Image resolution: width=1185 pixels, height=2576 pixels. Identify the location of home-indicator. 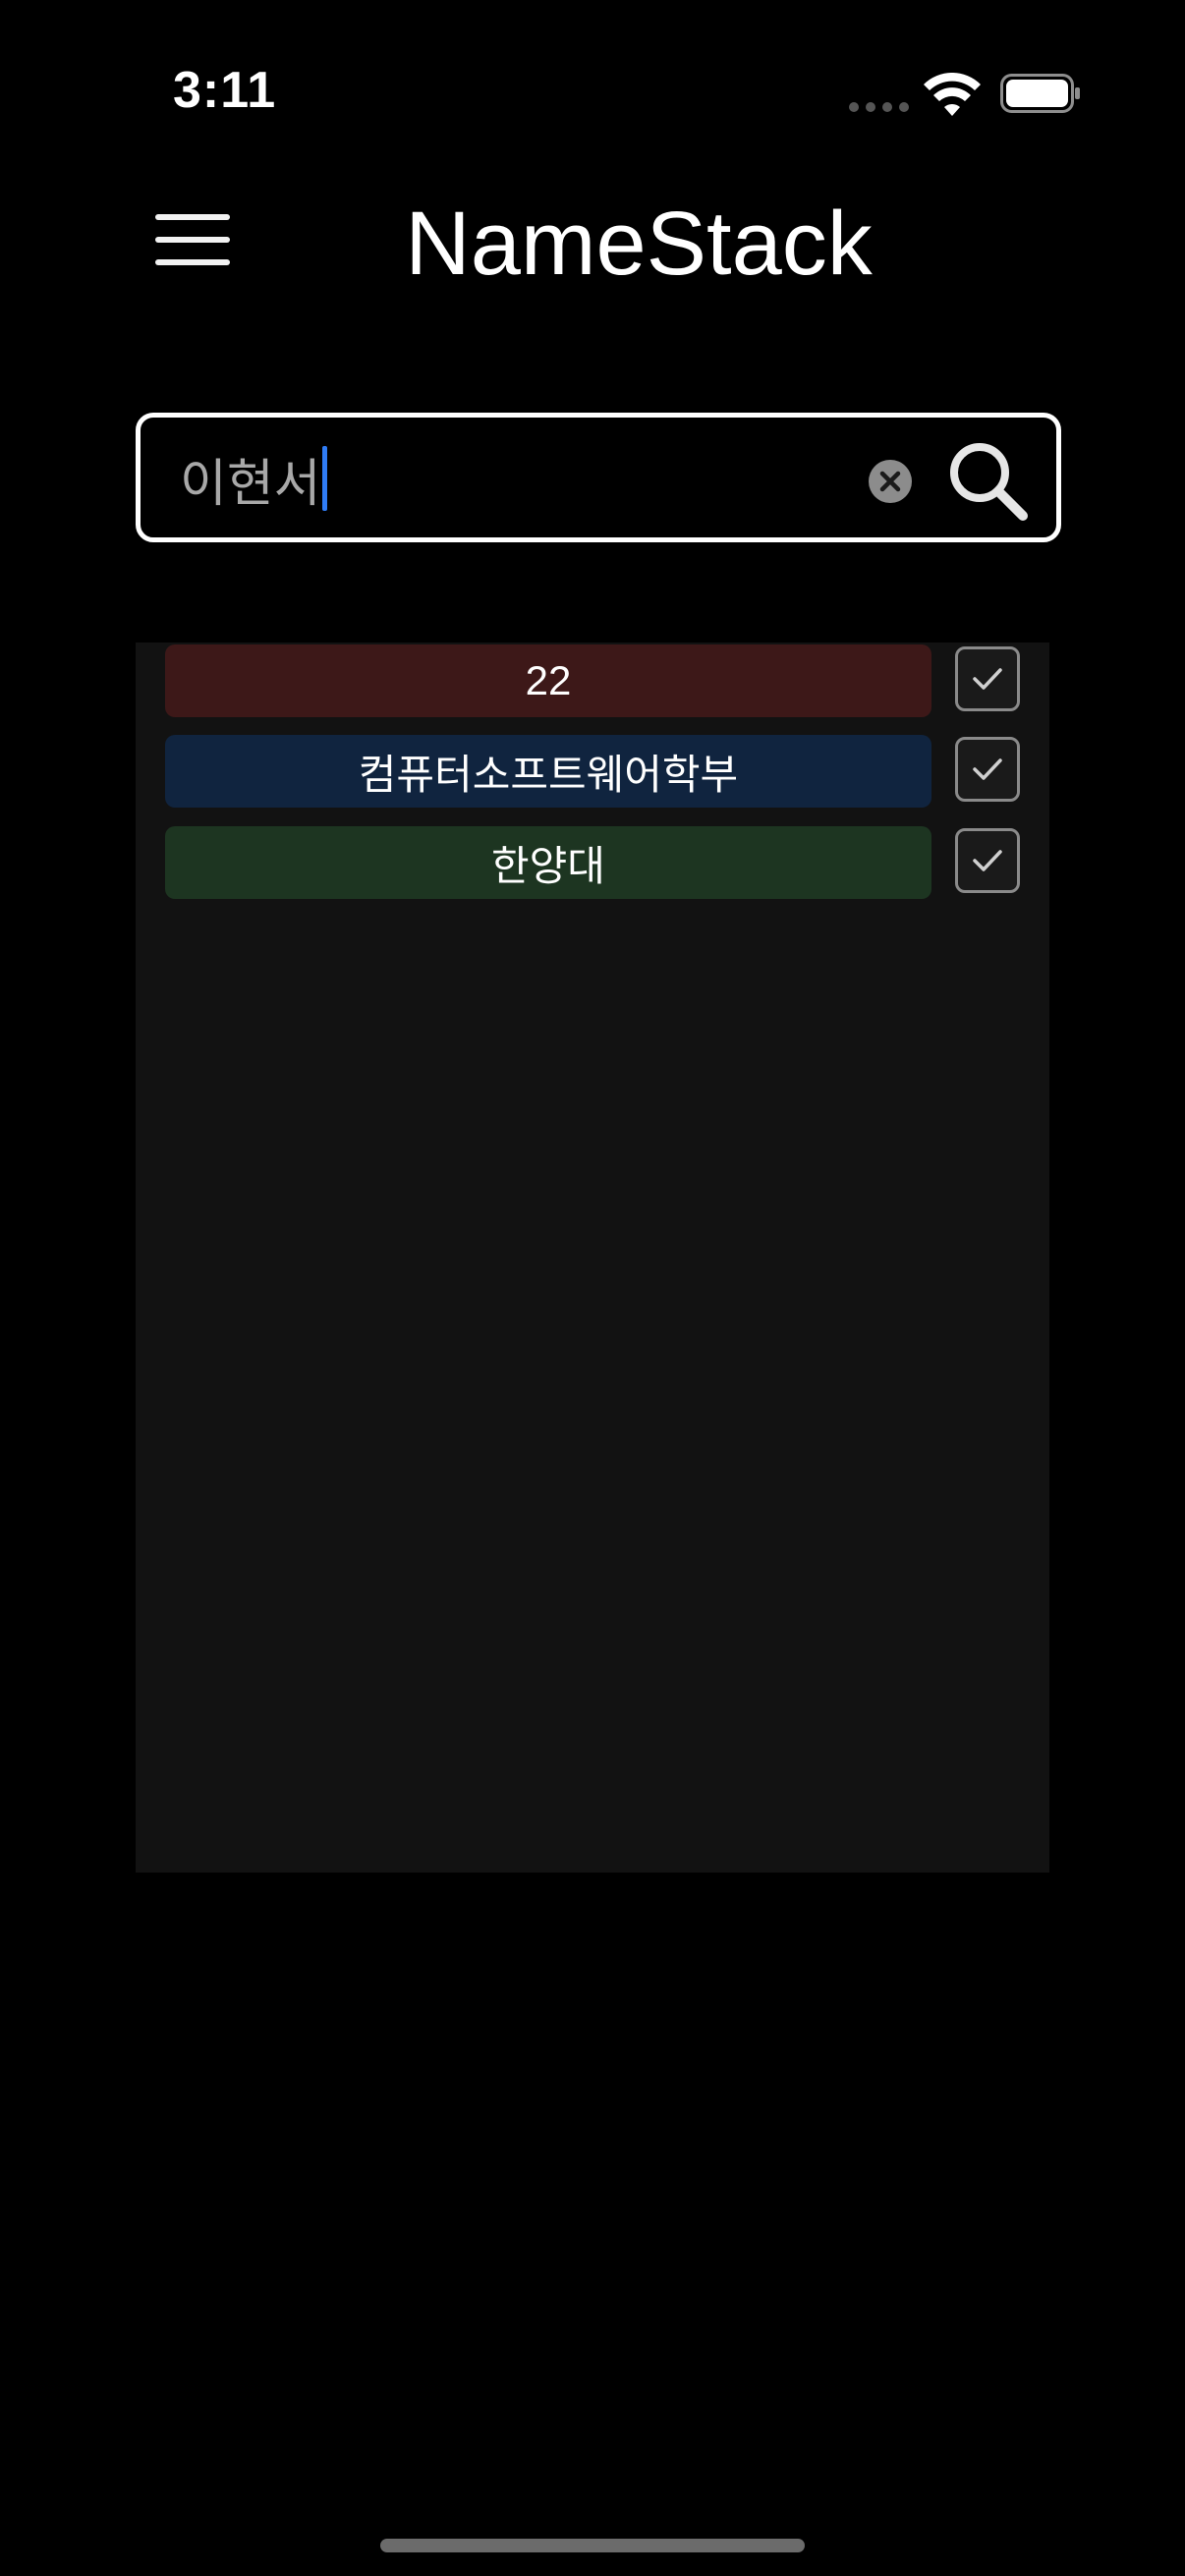
(592, 2545).